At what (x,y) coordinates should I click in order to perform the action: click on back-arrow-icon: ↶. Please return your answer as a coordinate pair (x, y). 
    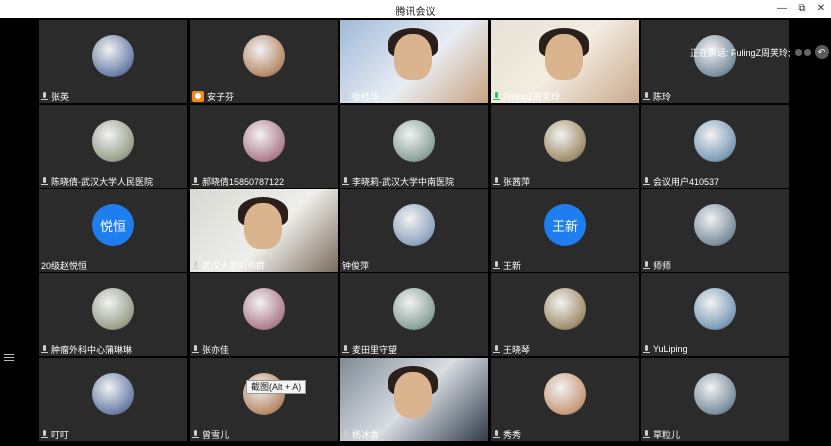
    Looking at the image, I should click on (821, 52).